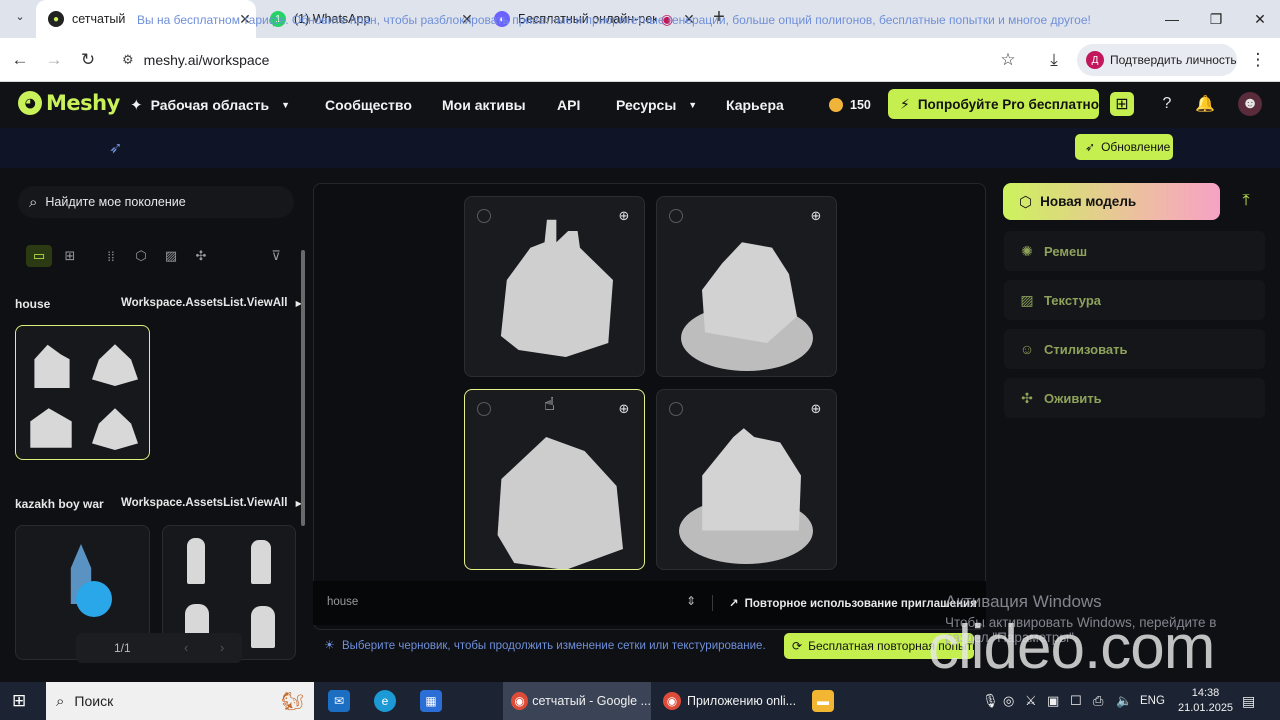 The height and width of the screenshot is (720, 1280). What do you see at coordinates (1205, 104) in the screenshot?
I see `notification-bell-icon: 🔔` at bounding box center [1205, 104].